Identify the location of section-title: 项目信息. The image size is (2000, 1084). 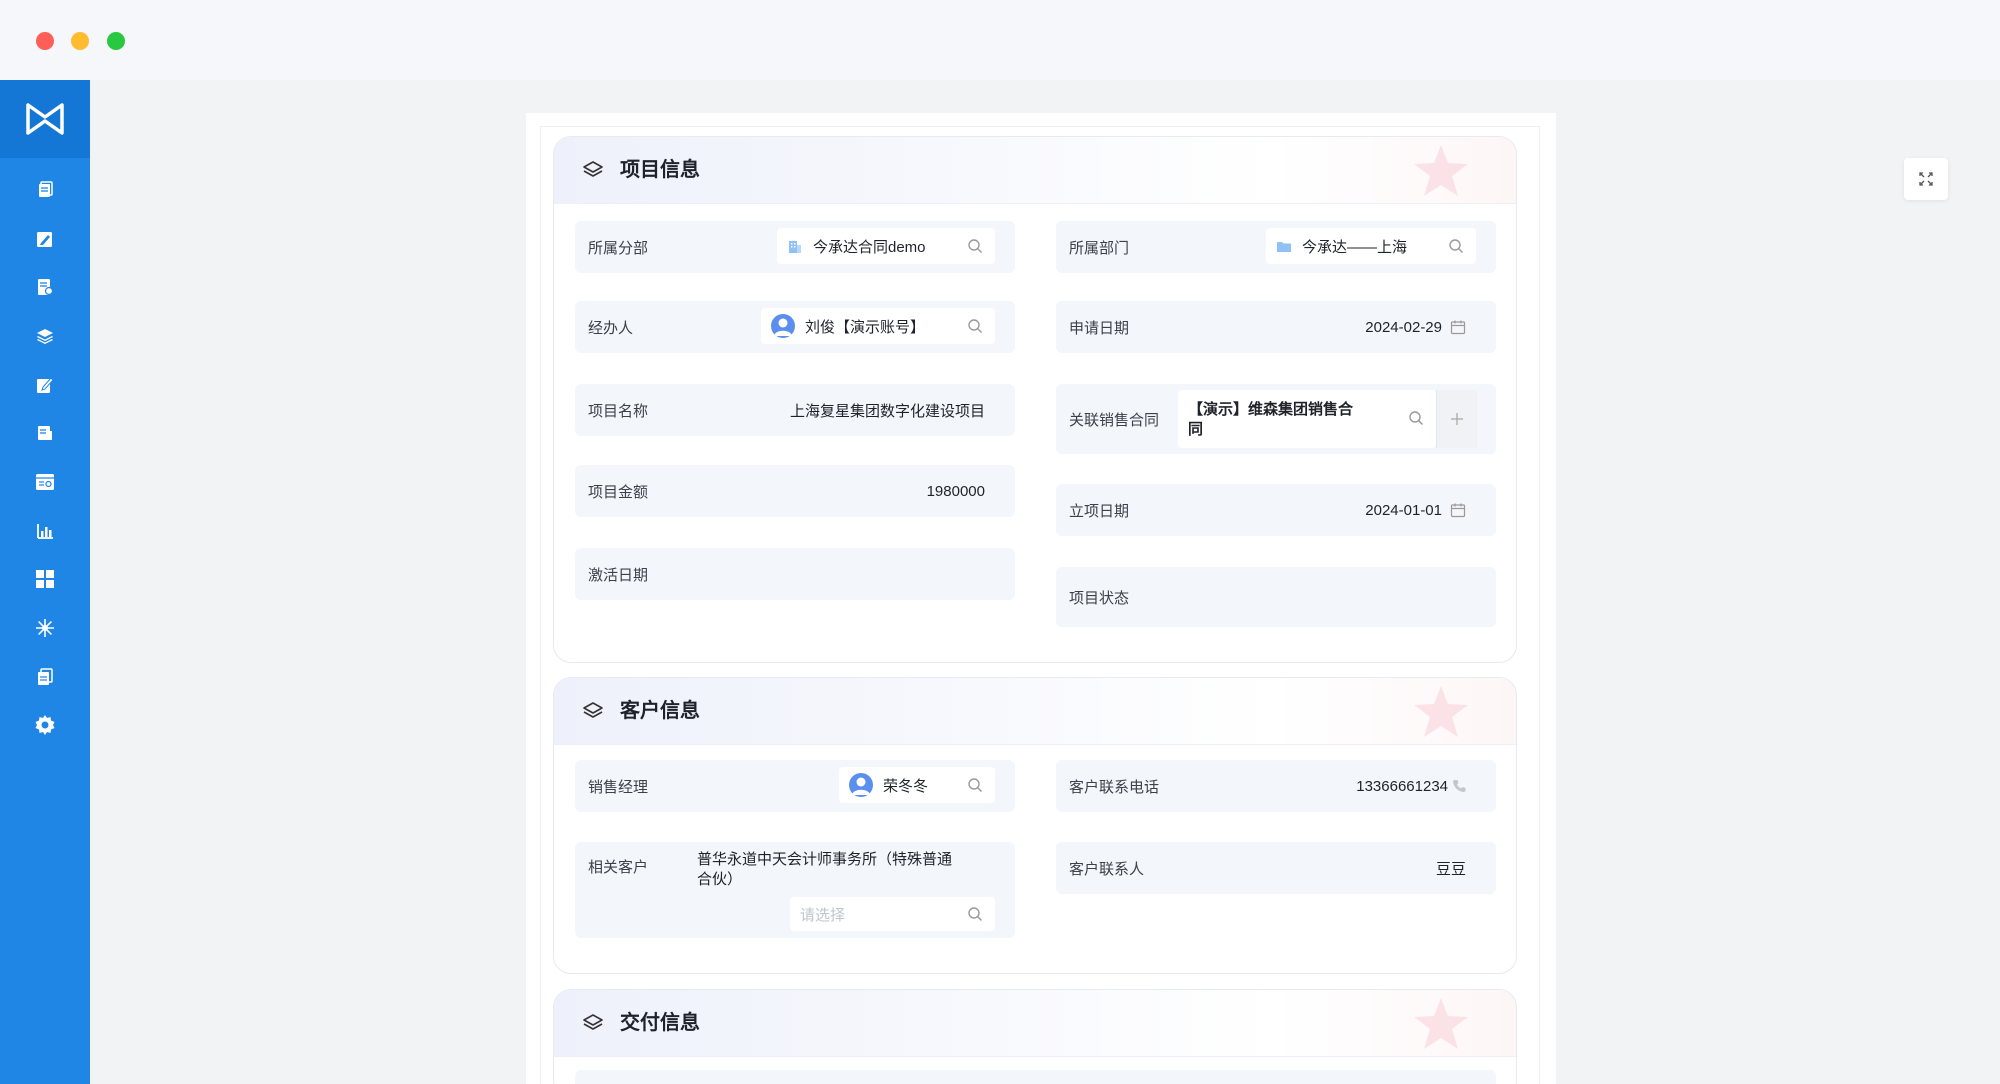
(660, 170).